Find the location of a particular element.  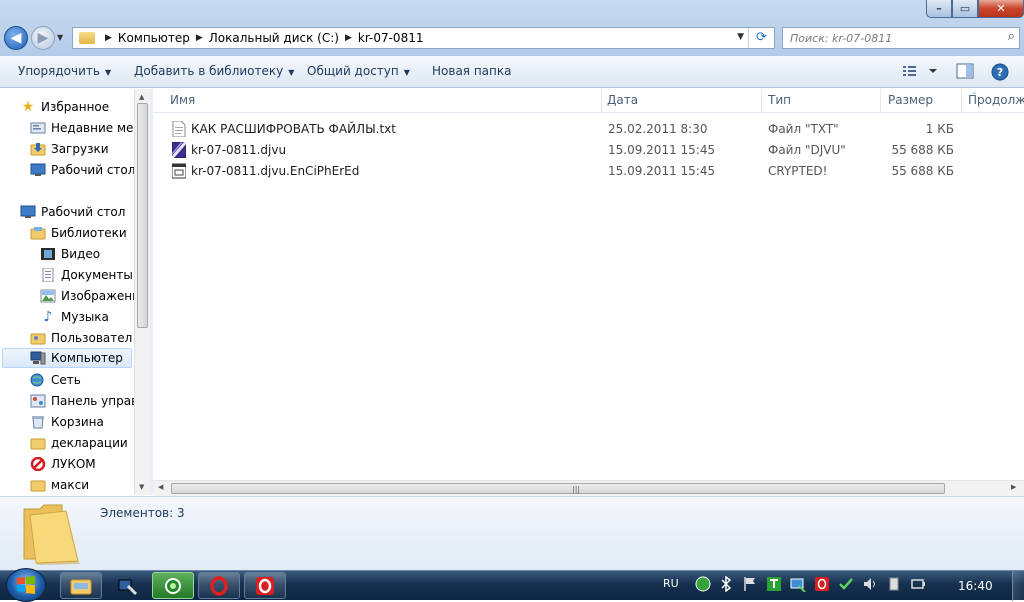

scroll-up-icon: ▲ is located at coordinates (141, 97).